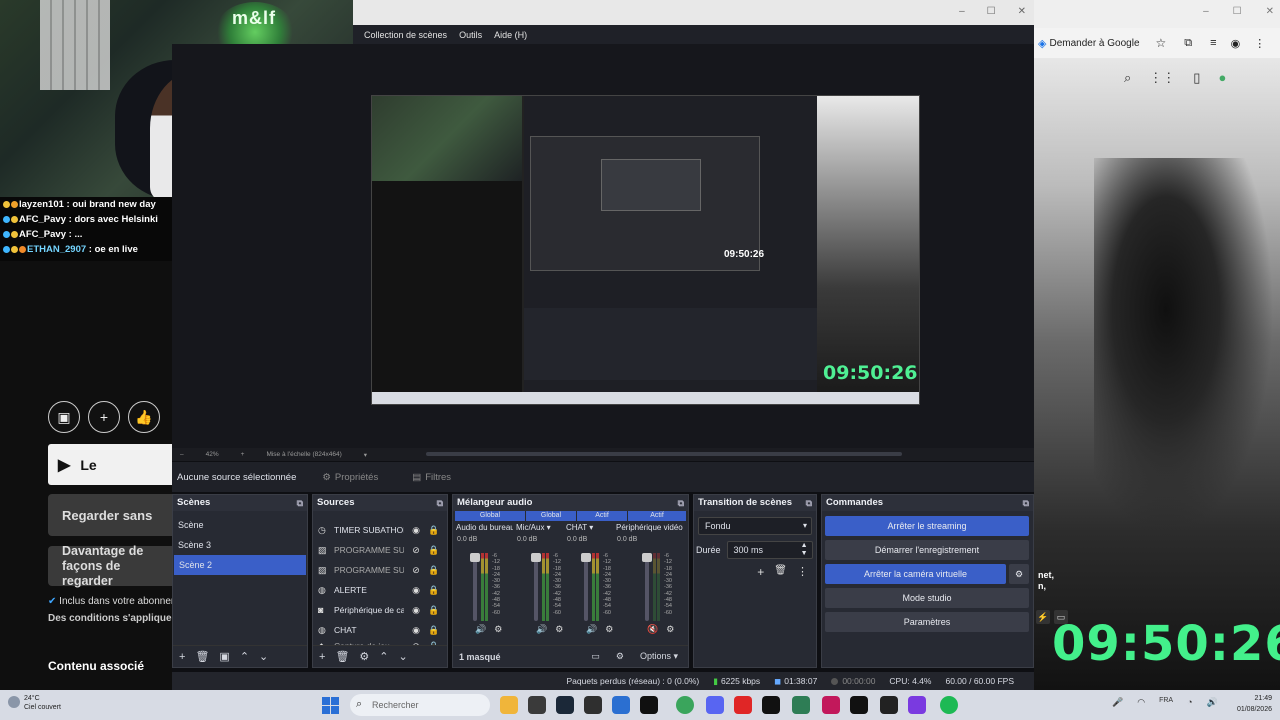 The height and width of the screenshot is (720, 1280). Describe the element at coordinates (769, 550) in the screenshot. I see `duration-input: 300 ms ▲ ▼` at that location.